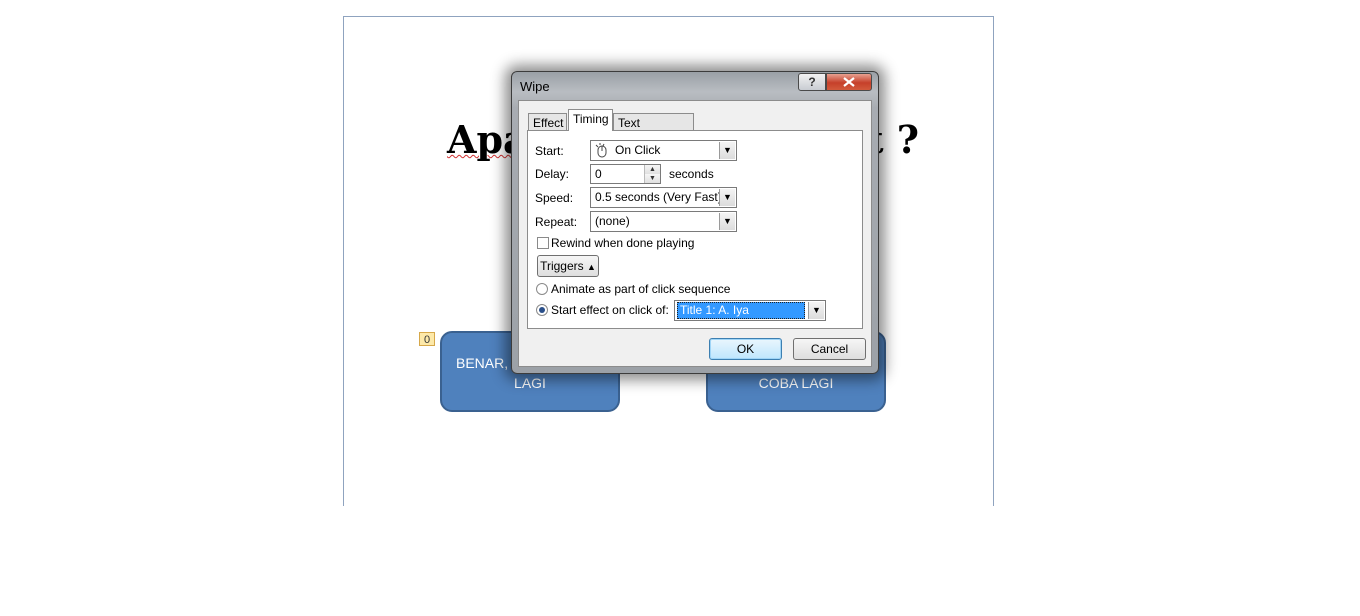 Image resolution: width=1360 pixels, height=616 pixels. What do you see at coordinates (658, 197) in the screenshot?
I see `speed-value: 0.5 seconds (Very Fast)` at bounding box center [658, 197].